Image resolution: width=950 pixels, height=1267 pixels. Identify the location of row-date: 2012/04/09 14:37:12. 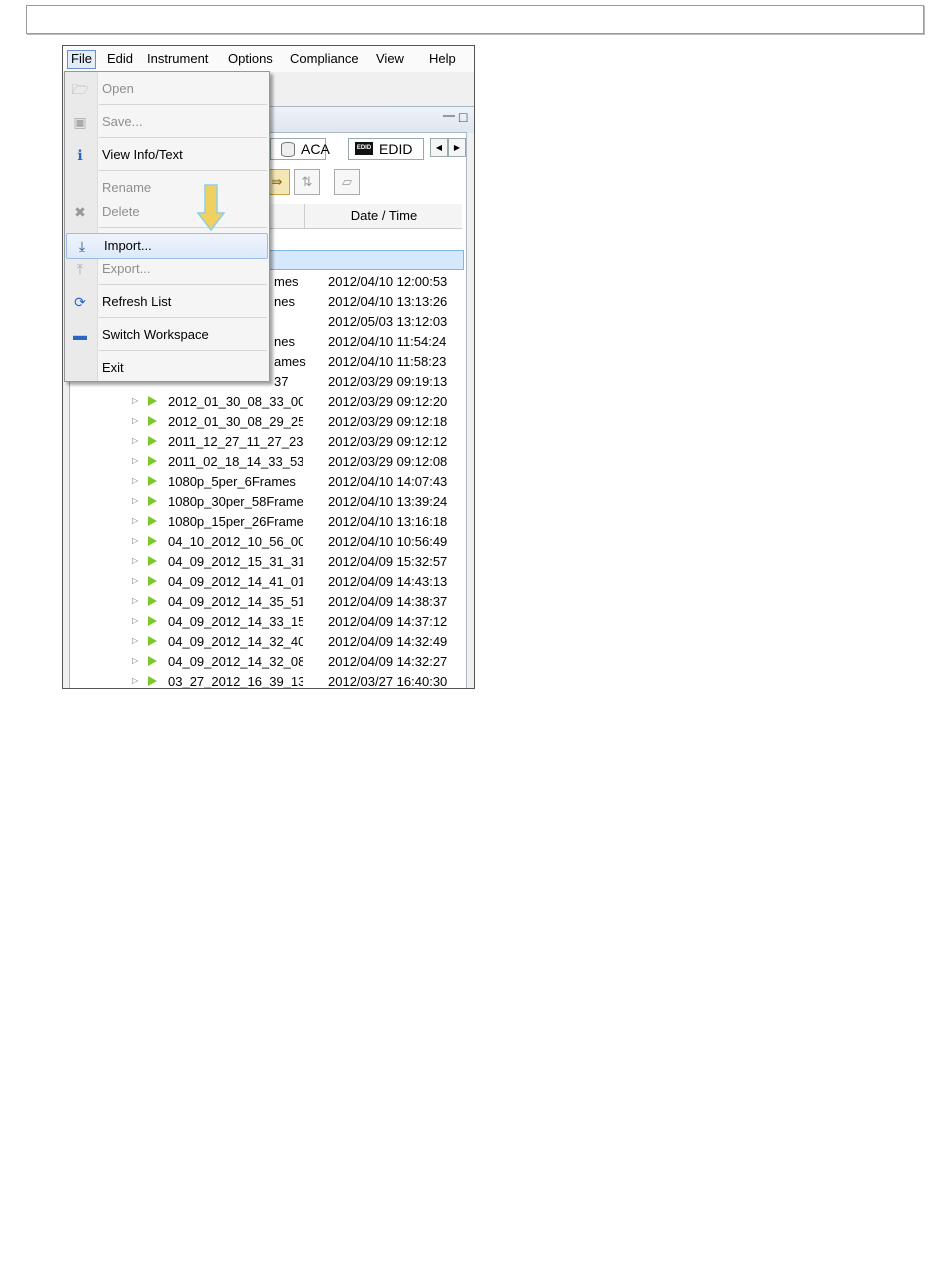
(388, 621).